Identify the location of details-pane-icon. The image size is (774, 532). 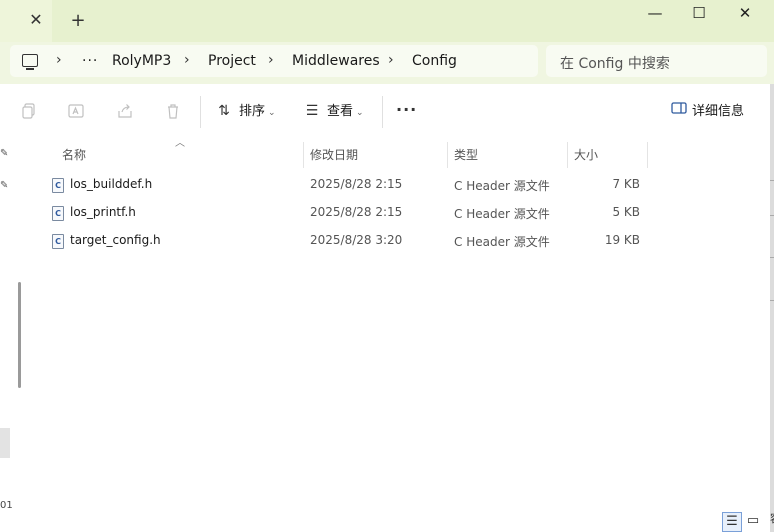
(679, 111).